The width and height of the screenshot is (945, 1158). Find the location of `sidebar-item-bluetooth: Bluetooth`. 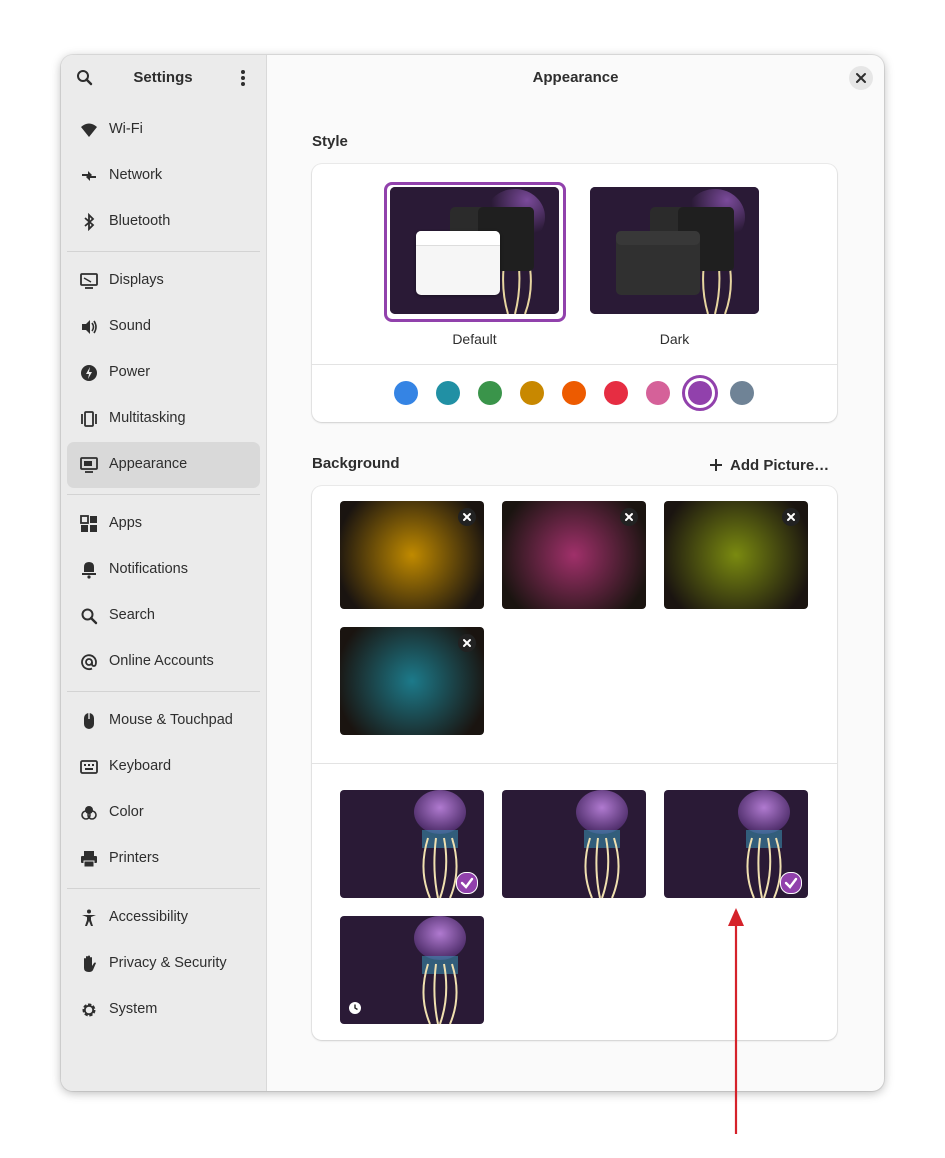

sidebar-item-bluetooth: Bluetooth is located at coordinates (163, 222).